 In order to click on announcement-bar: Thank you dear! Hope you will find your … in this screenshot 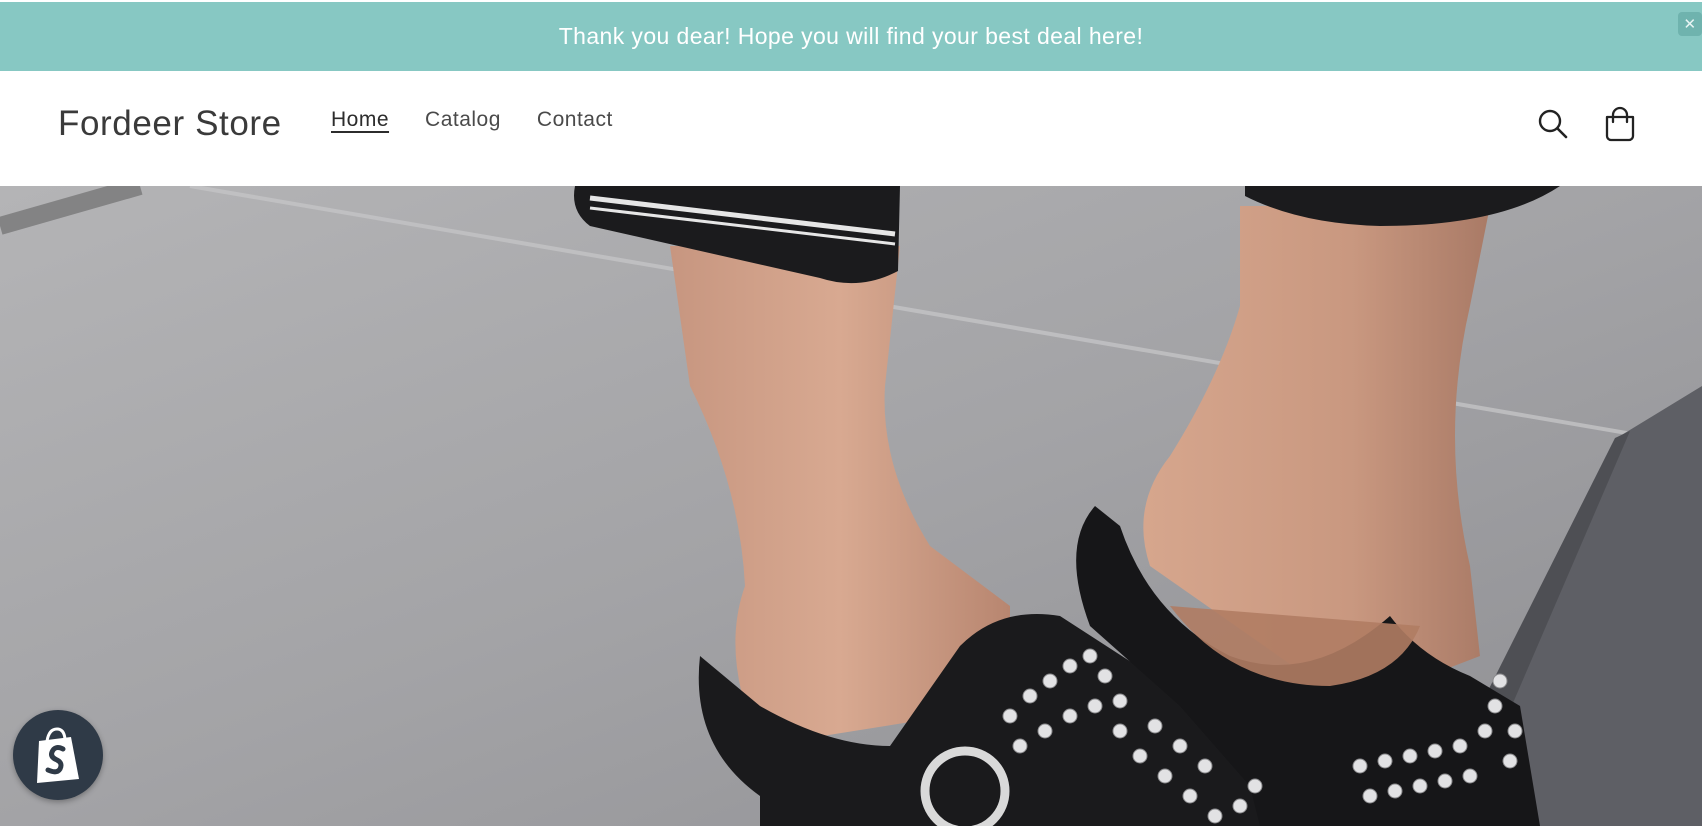, I will do `click(851, 36)`.